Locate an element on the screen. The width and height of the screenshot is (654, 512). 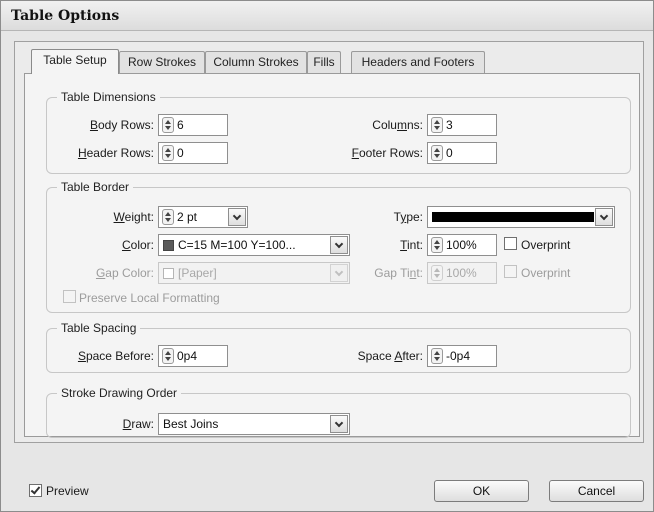
table-dimensions-group: Table Dimensions is located at coordinates (338, 132).